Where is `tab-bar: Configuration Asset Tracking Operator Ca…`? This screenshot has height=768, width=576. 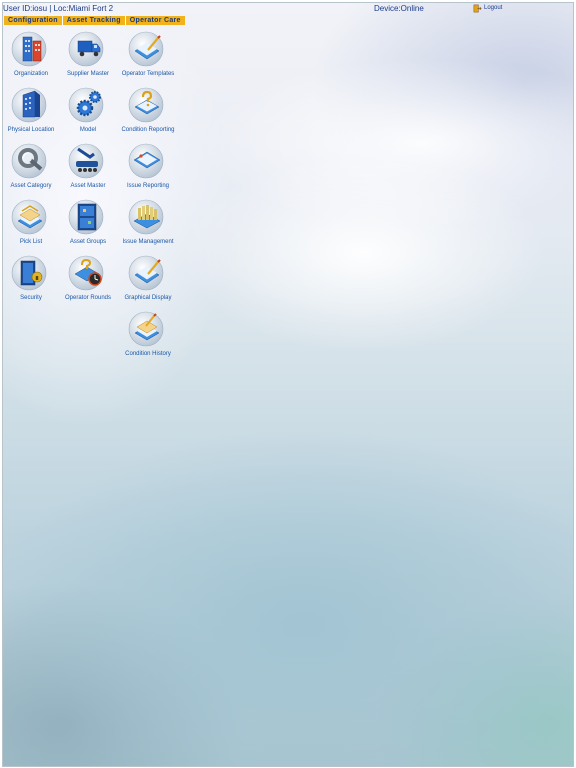 tab-bar: Configuration Asset Tracking Operator Ca… is located at coordinates (94, 20).